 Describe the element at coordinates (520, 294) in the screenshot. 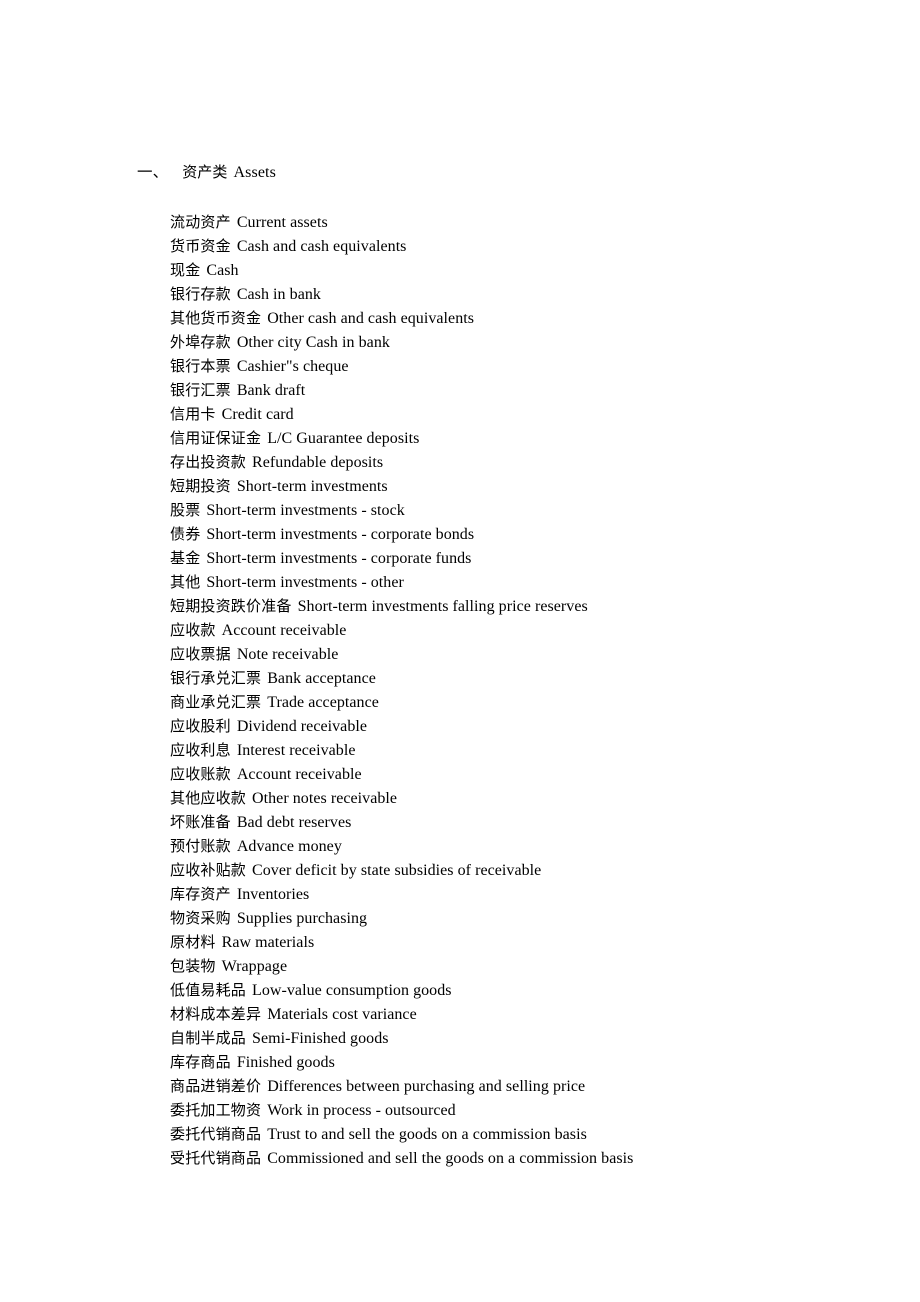

I see `term-row: 银行存款 Cash in bank` at that location.